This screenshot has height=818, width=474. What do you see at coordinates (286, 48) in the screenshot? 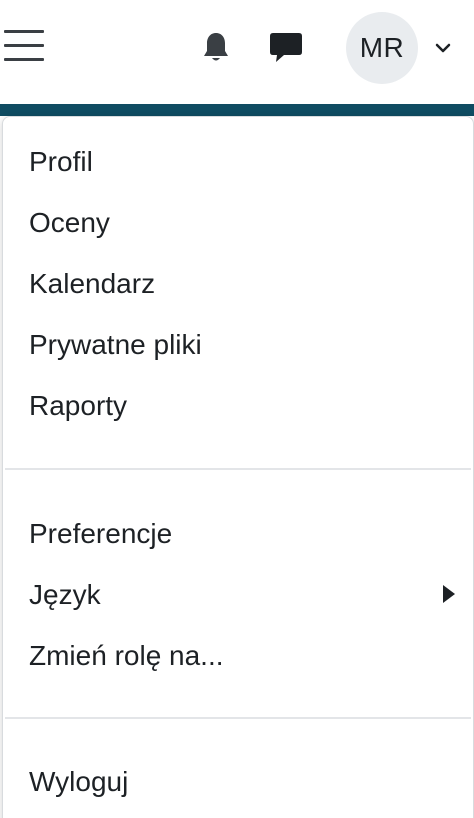
I see `chat-bubble-icon` at bounding box center [286, 48].